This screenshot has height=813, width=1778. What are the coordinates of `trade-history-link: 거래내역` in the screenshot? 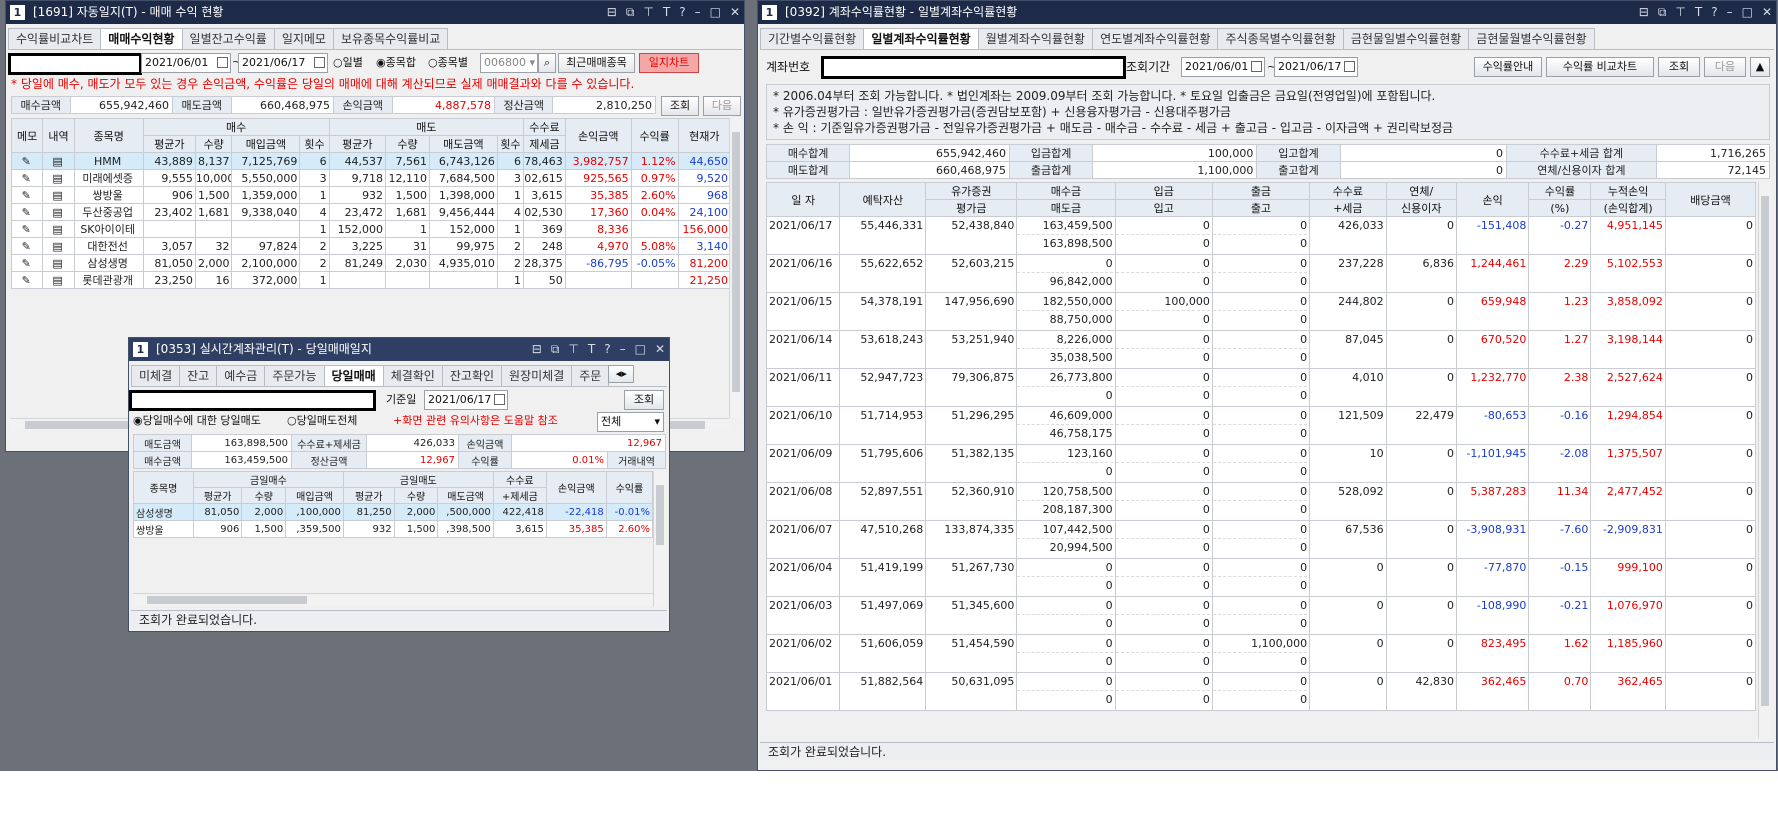 It's located at (636, 460).